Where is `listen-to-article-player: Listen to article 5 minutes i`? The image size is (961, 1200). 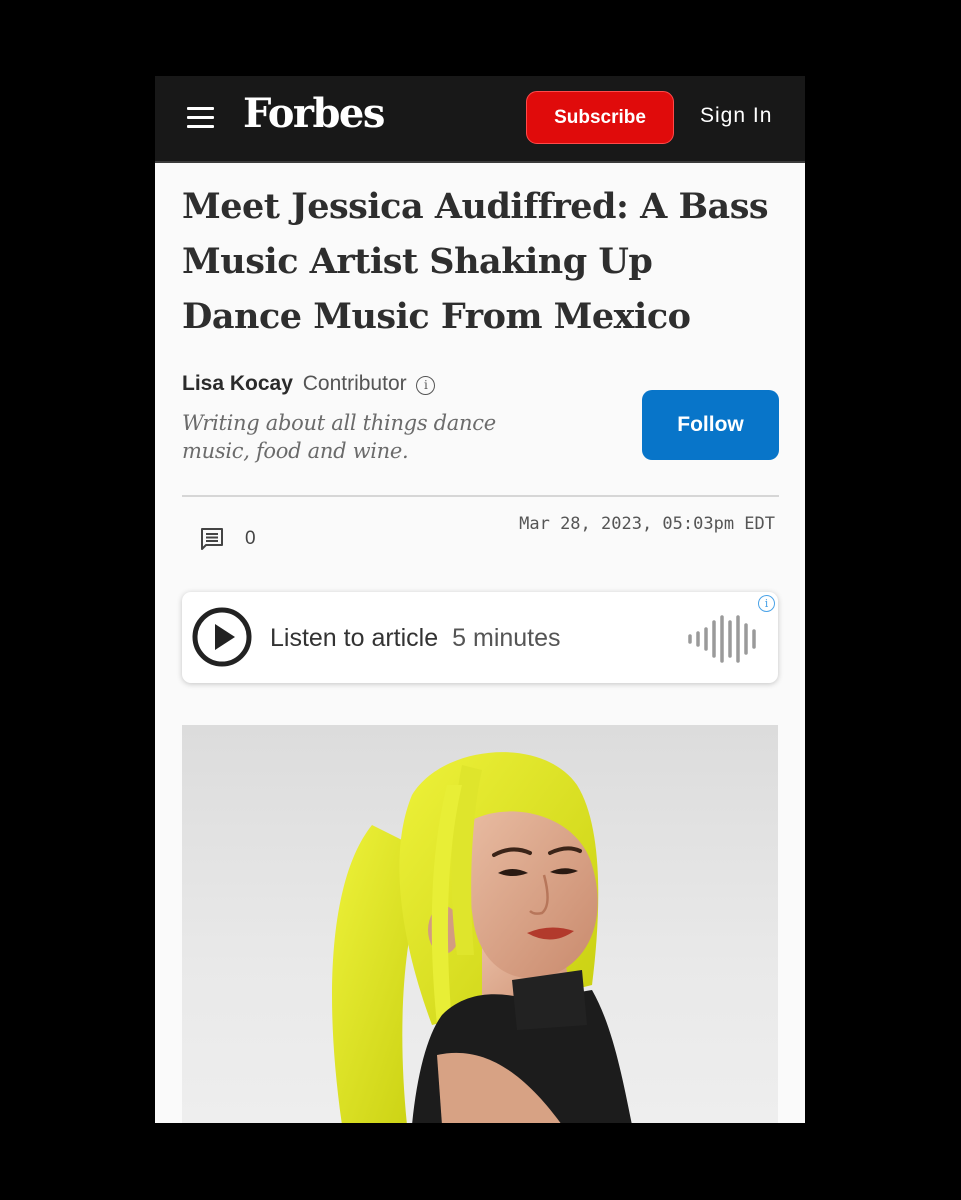 listen-to-article-player: Listen to article 5 minutes i is located at coordinates (480, 637).